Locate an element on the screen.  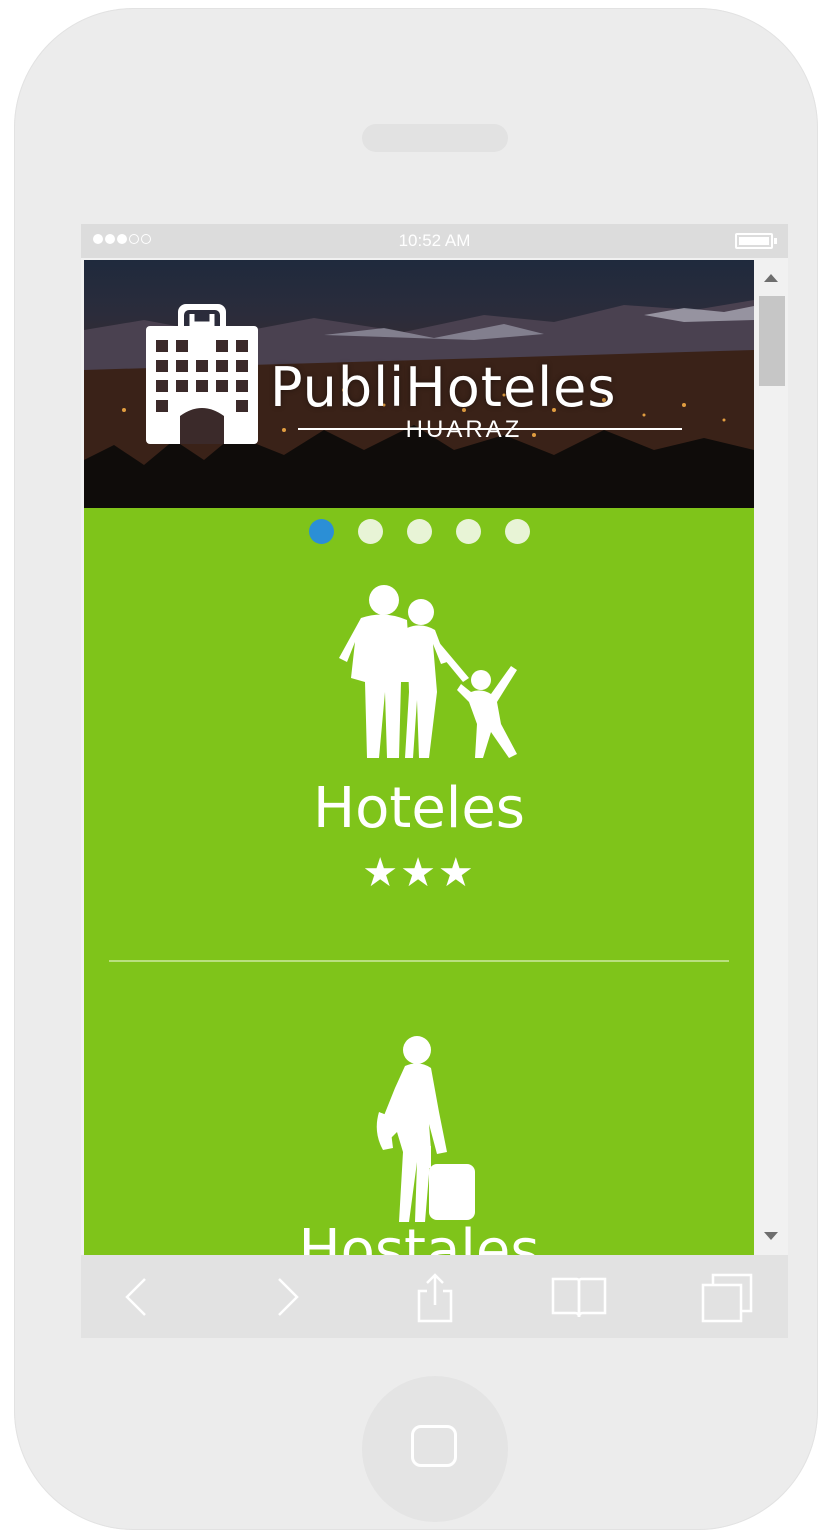
status-bar: 10:52 AM is located at coordinates (434, 241).